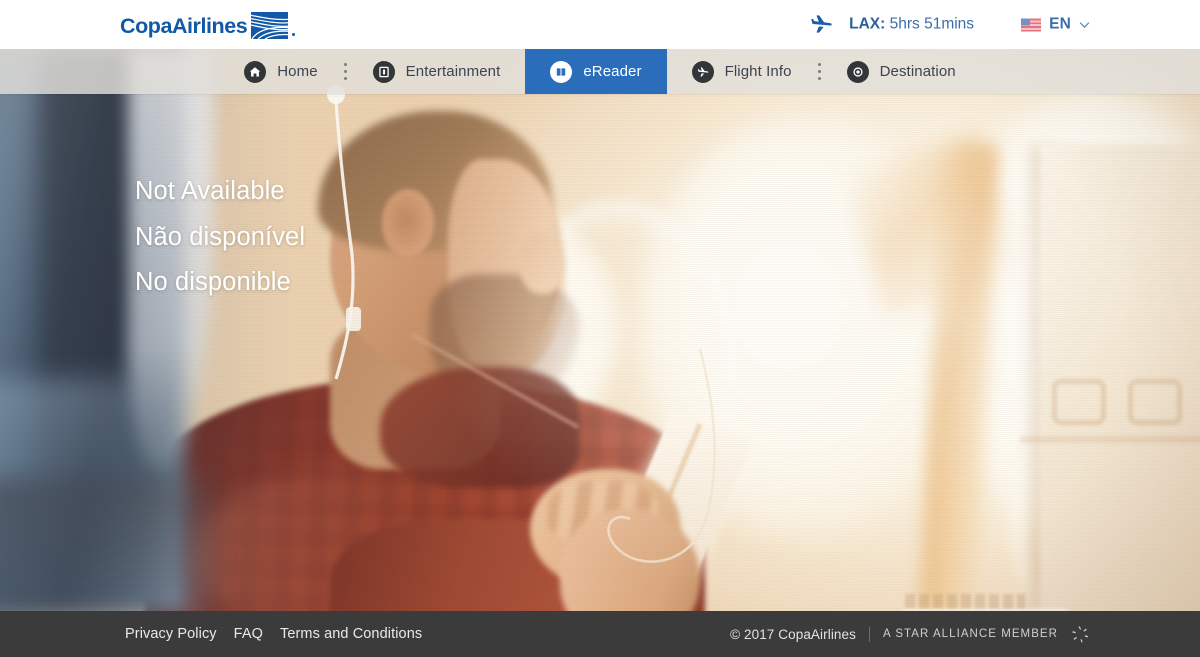 The height and width of the screenshot is (657, 1200). What do you see at coordinates (248, 634) in the screenshot?
I see `footer-link-faq: FAQ` at bounding box center [248, 634].